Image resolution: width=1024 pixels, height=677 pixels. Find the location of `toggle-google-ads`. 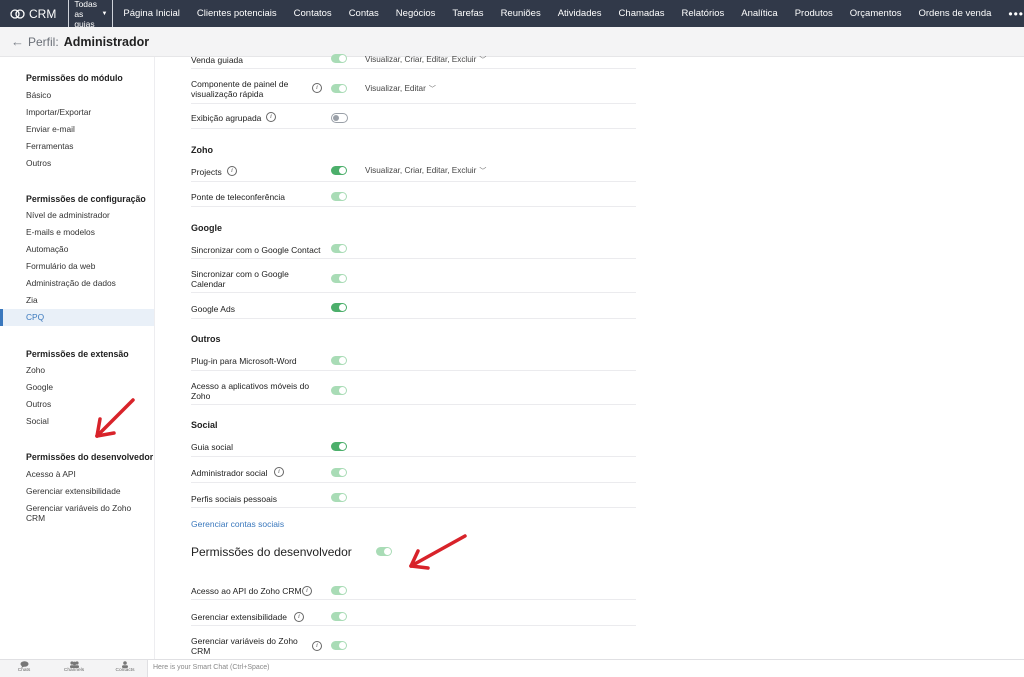

toggle-google-ads is located at coordinates (339, 307).